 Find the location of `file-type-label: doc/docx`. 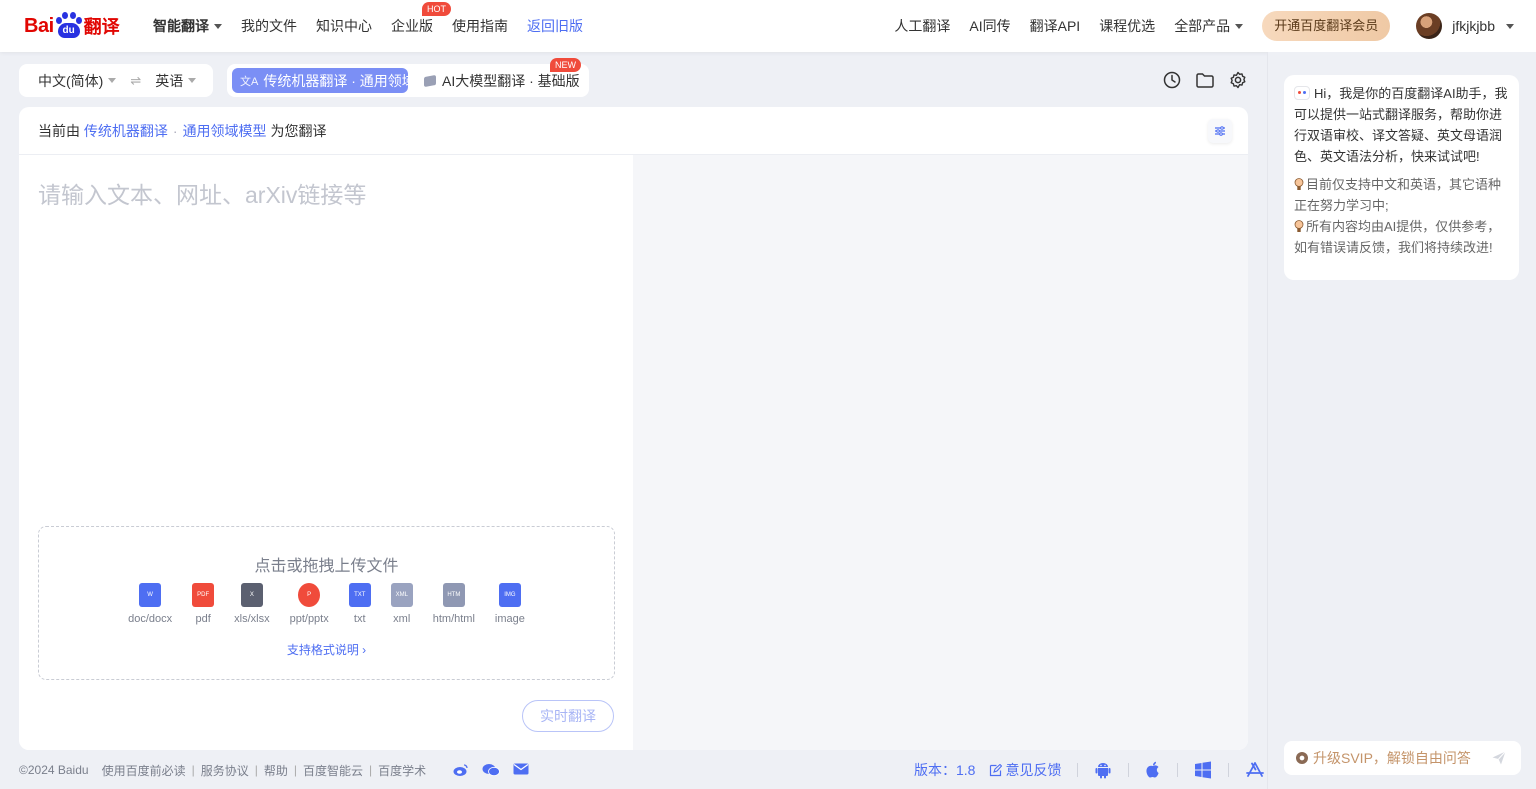

file-type-label: doc/docx is located at coordinates (150, 619).